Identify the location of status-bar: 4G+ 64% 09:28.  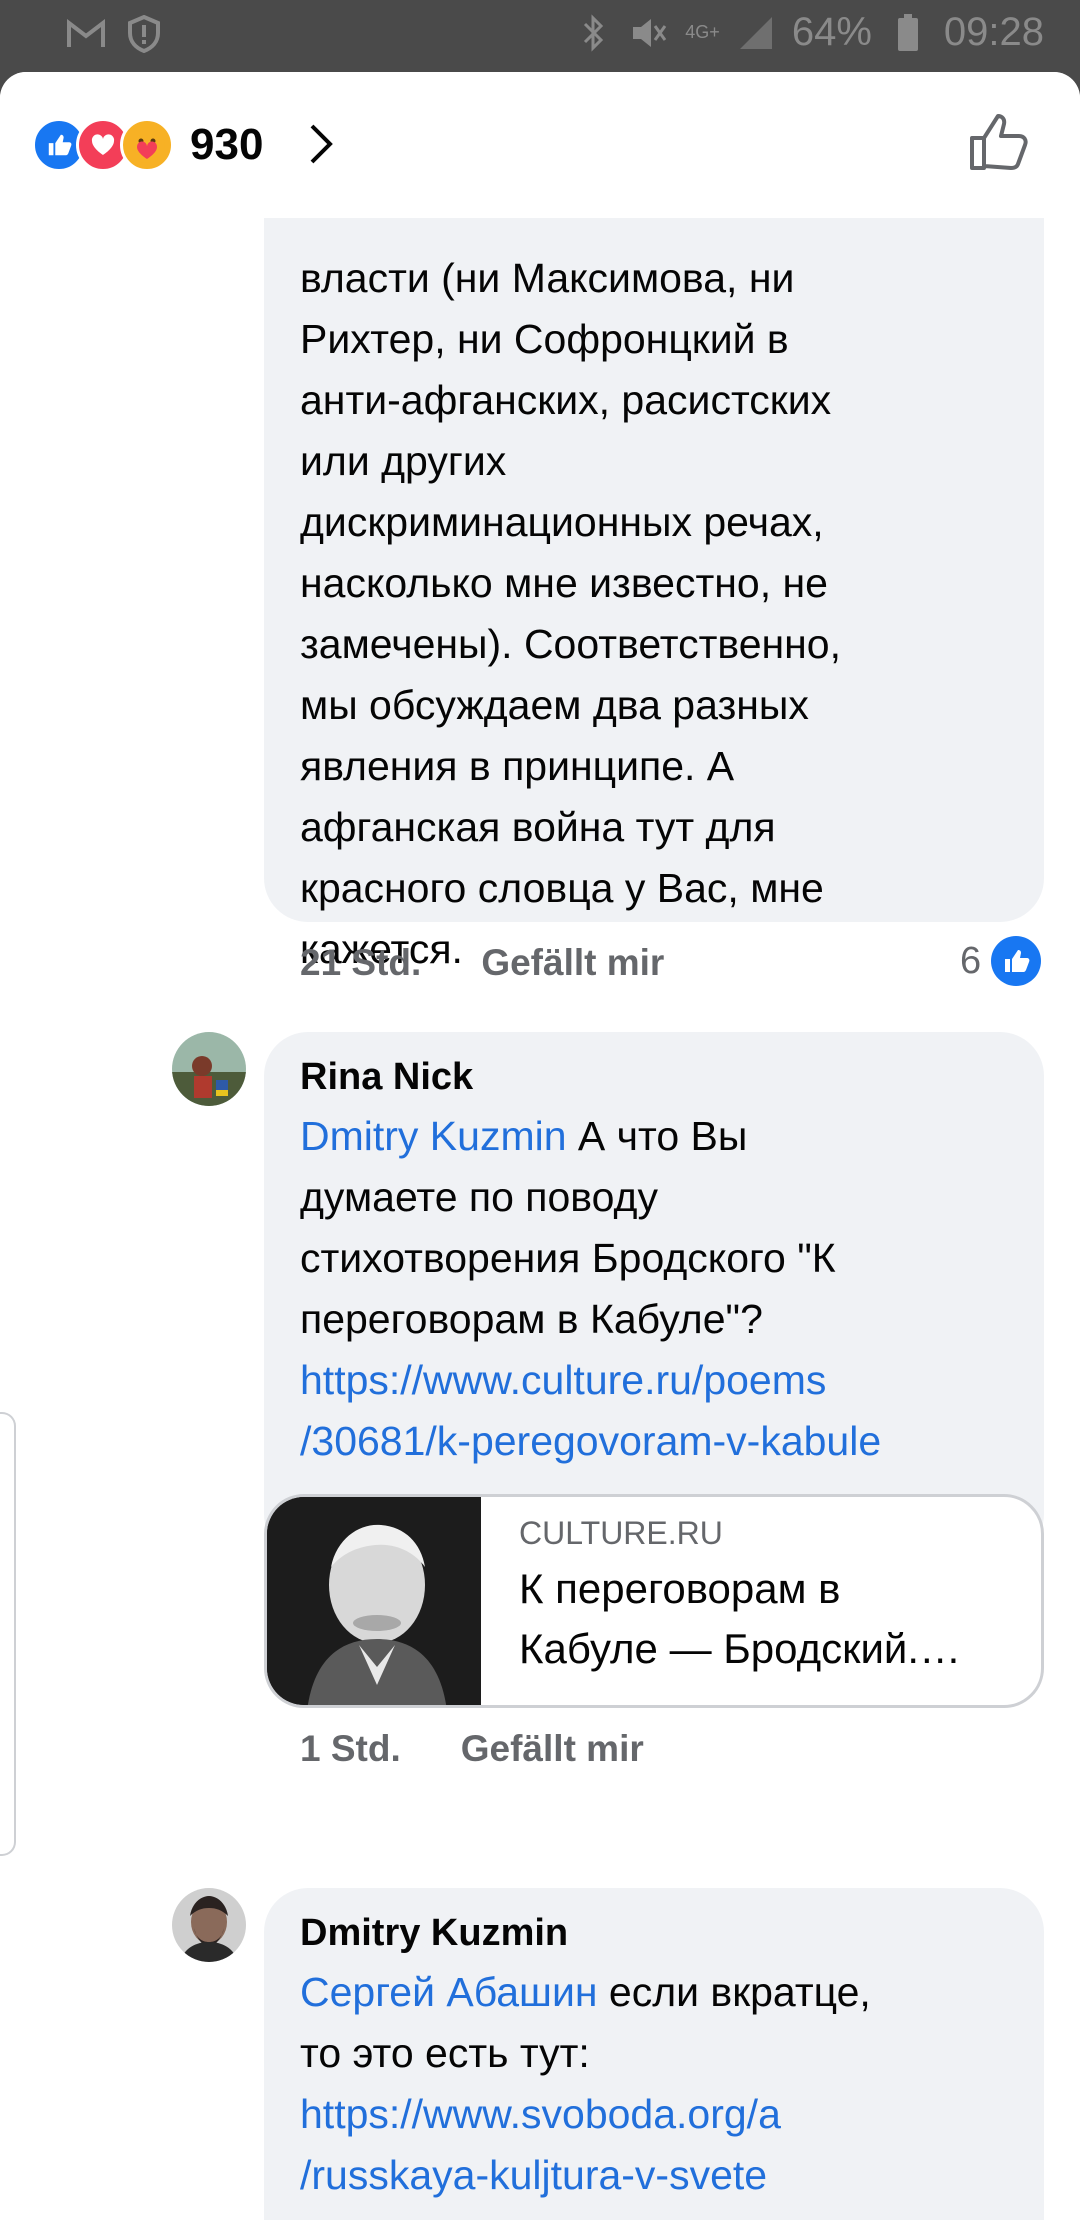
(540, 36).